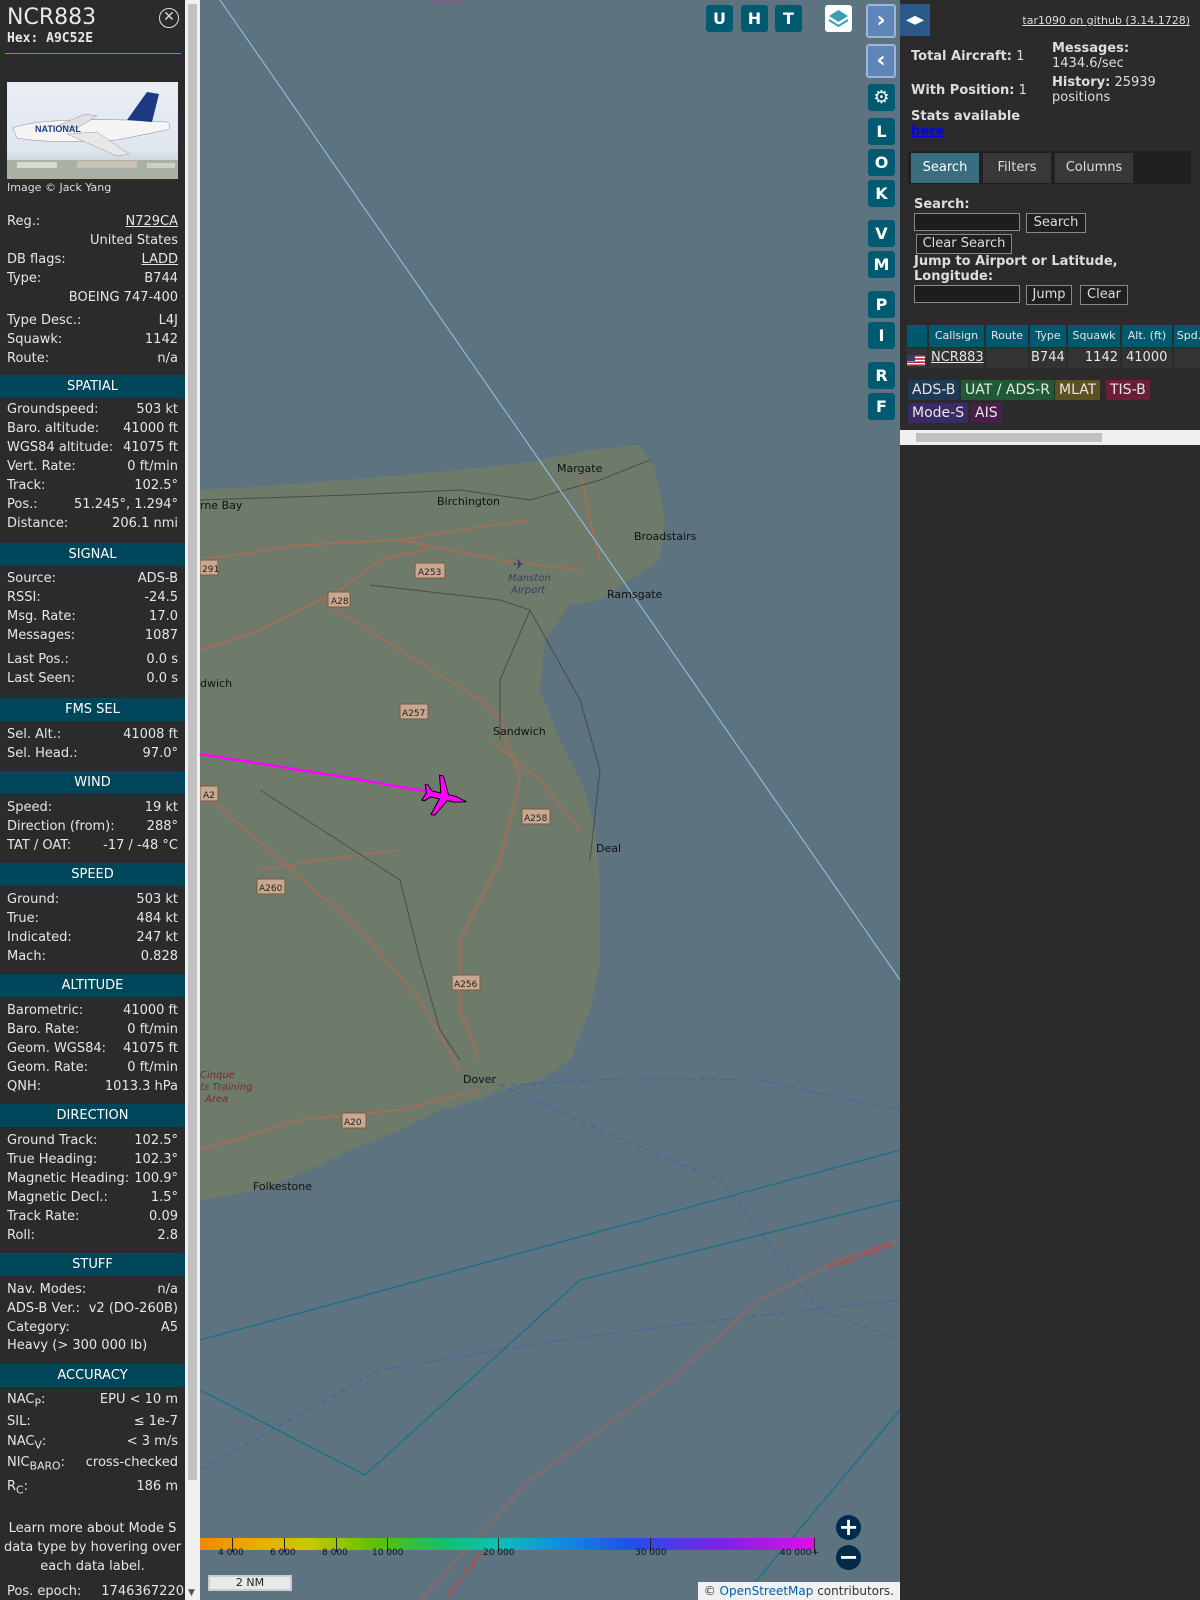  Describe the element at coordinates (38, 523) in the screenshot. I see `info-row-label: Distance:` at that location.